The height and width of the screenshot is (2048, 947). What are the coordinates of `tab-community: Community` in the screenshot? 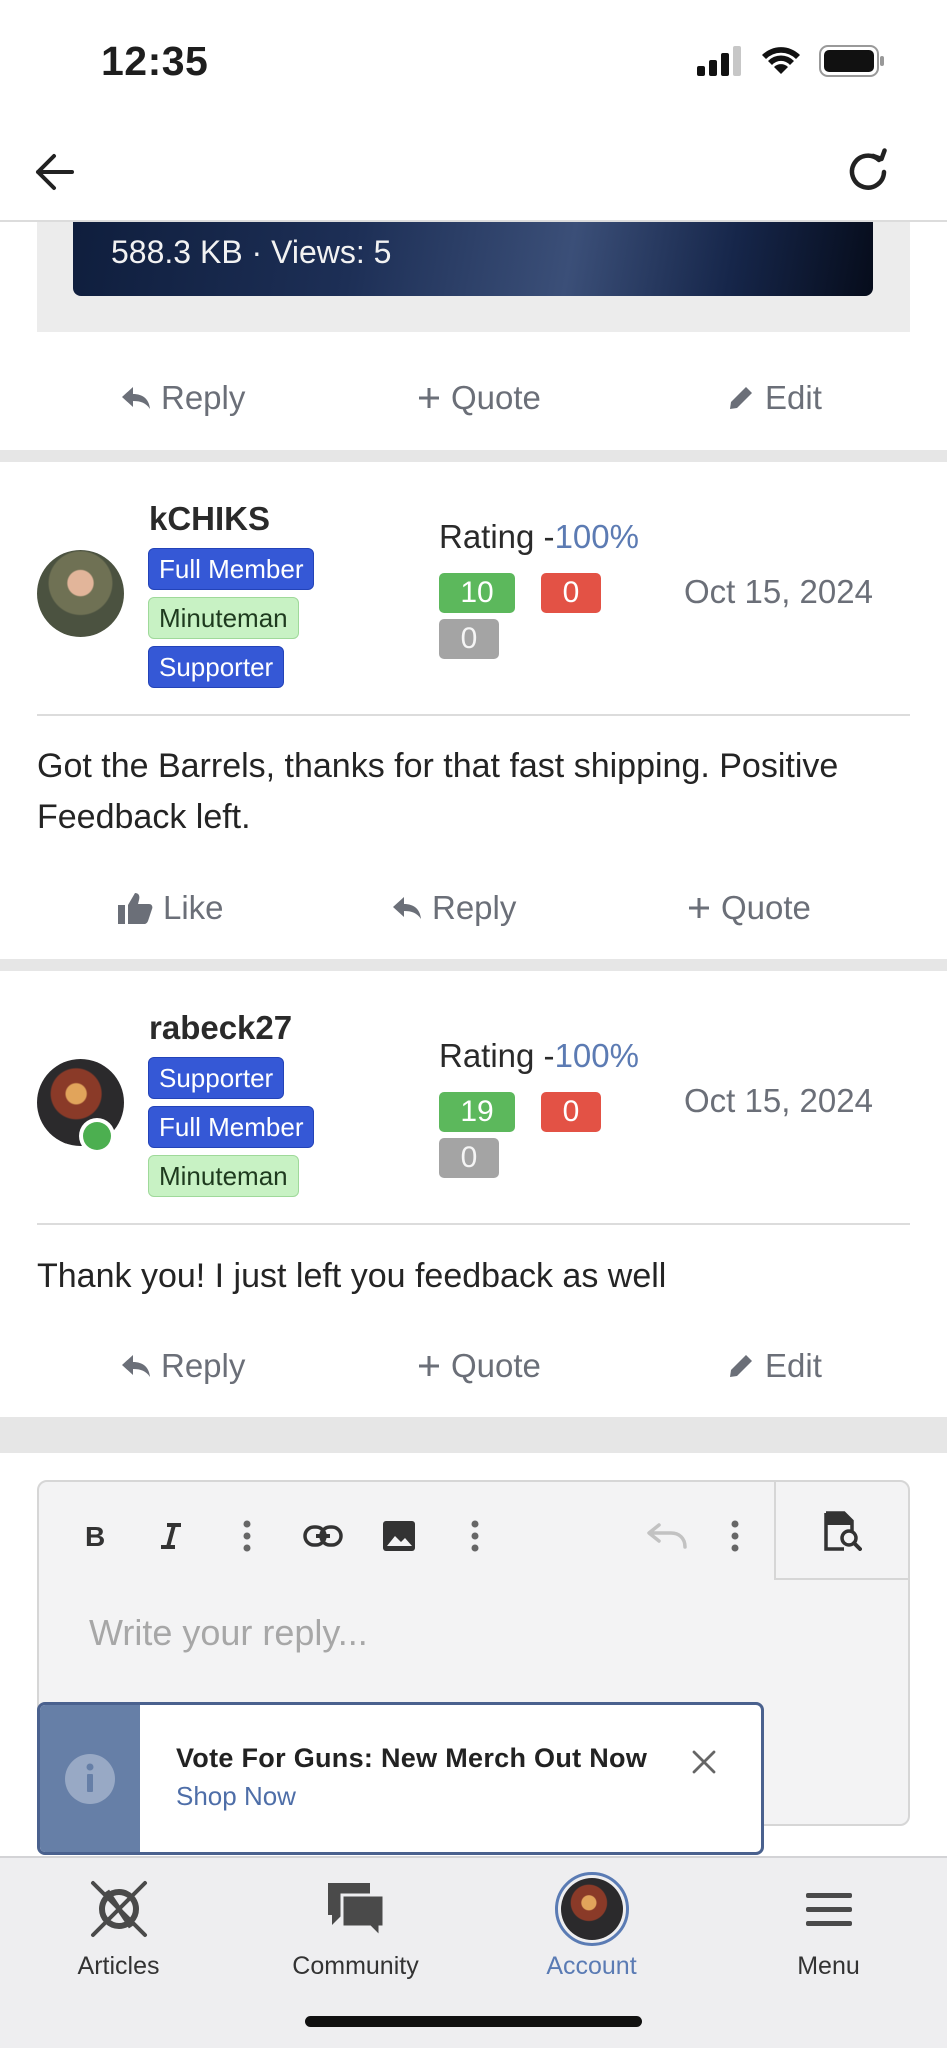 It's located at (355, 1933).